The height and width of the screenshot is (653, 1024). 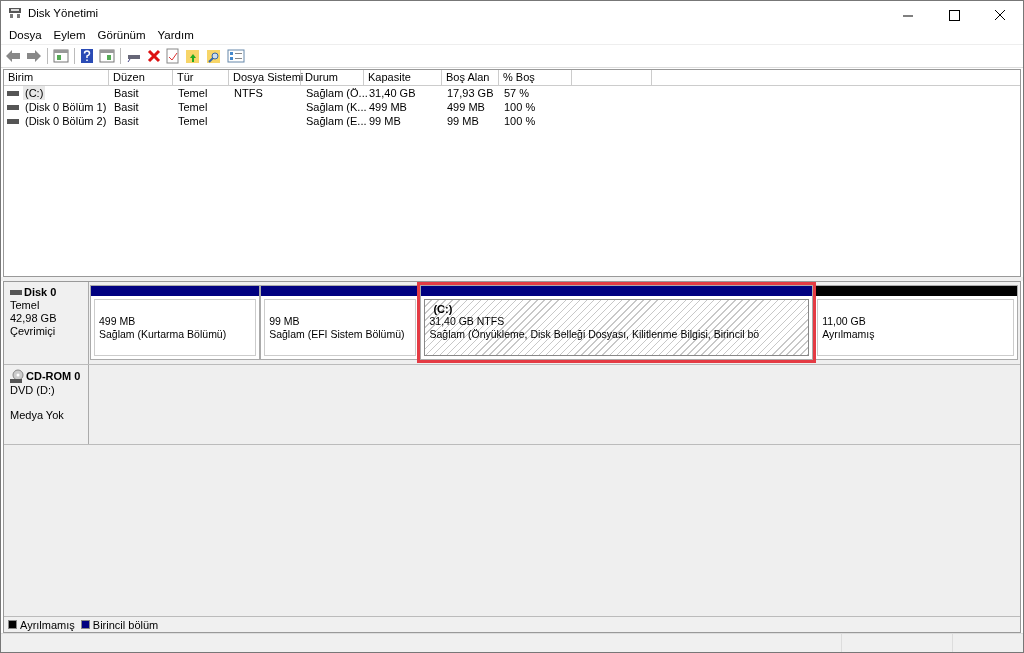 I want to click on partition-detail: Sağlam (EFI Sistem Bölümü), so click(x=337, y=334).